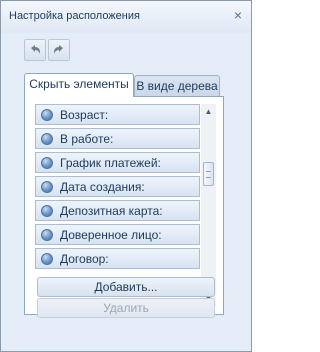 The image size is (320, 352). I want to click on list-item-label: График платежей:, so click(110, 163).